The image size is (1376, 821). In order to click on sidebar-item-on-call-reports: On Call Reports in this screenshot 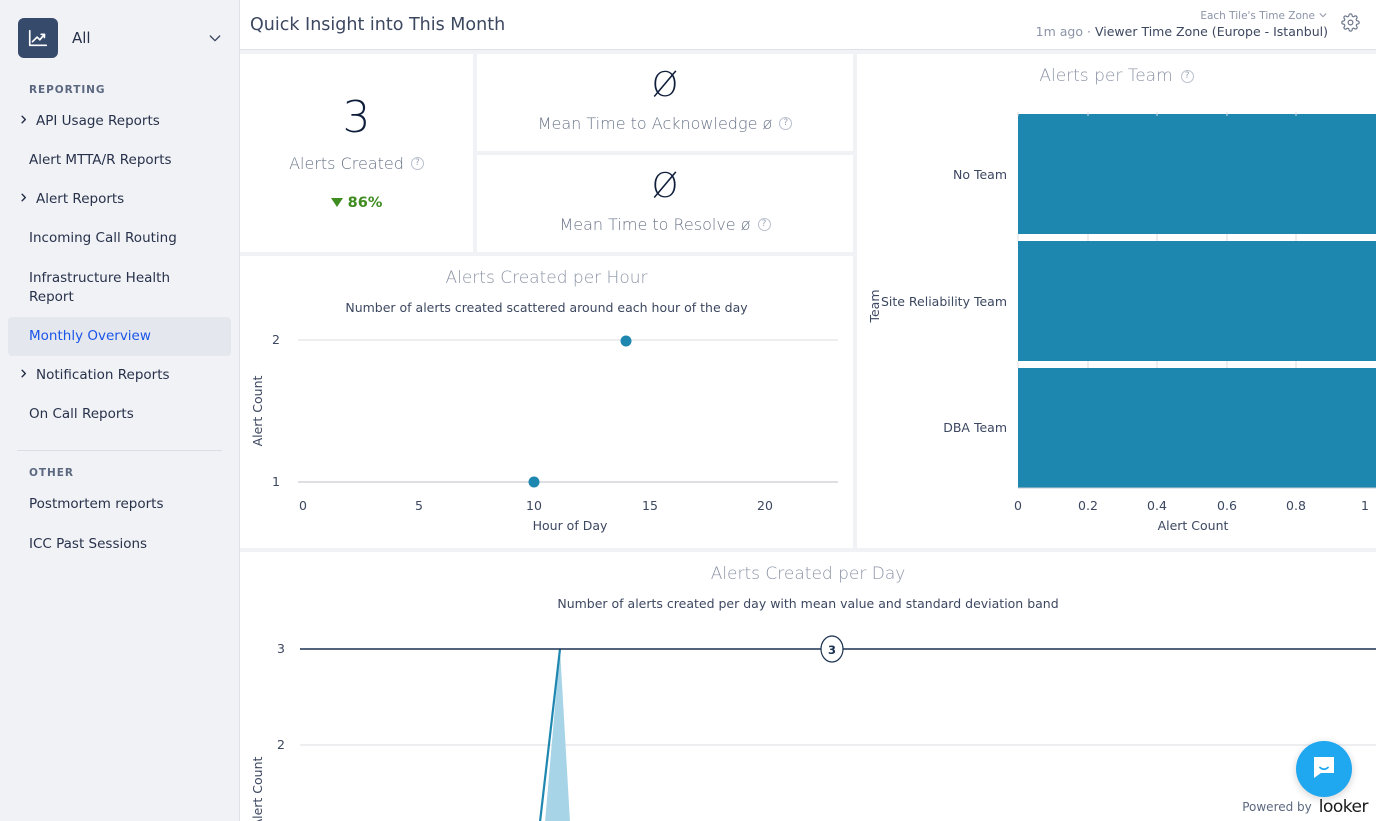, I will do `click(119, 414)`.